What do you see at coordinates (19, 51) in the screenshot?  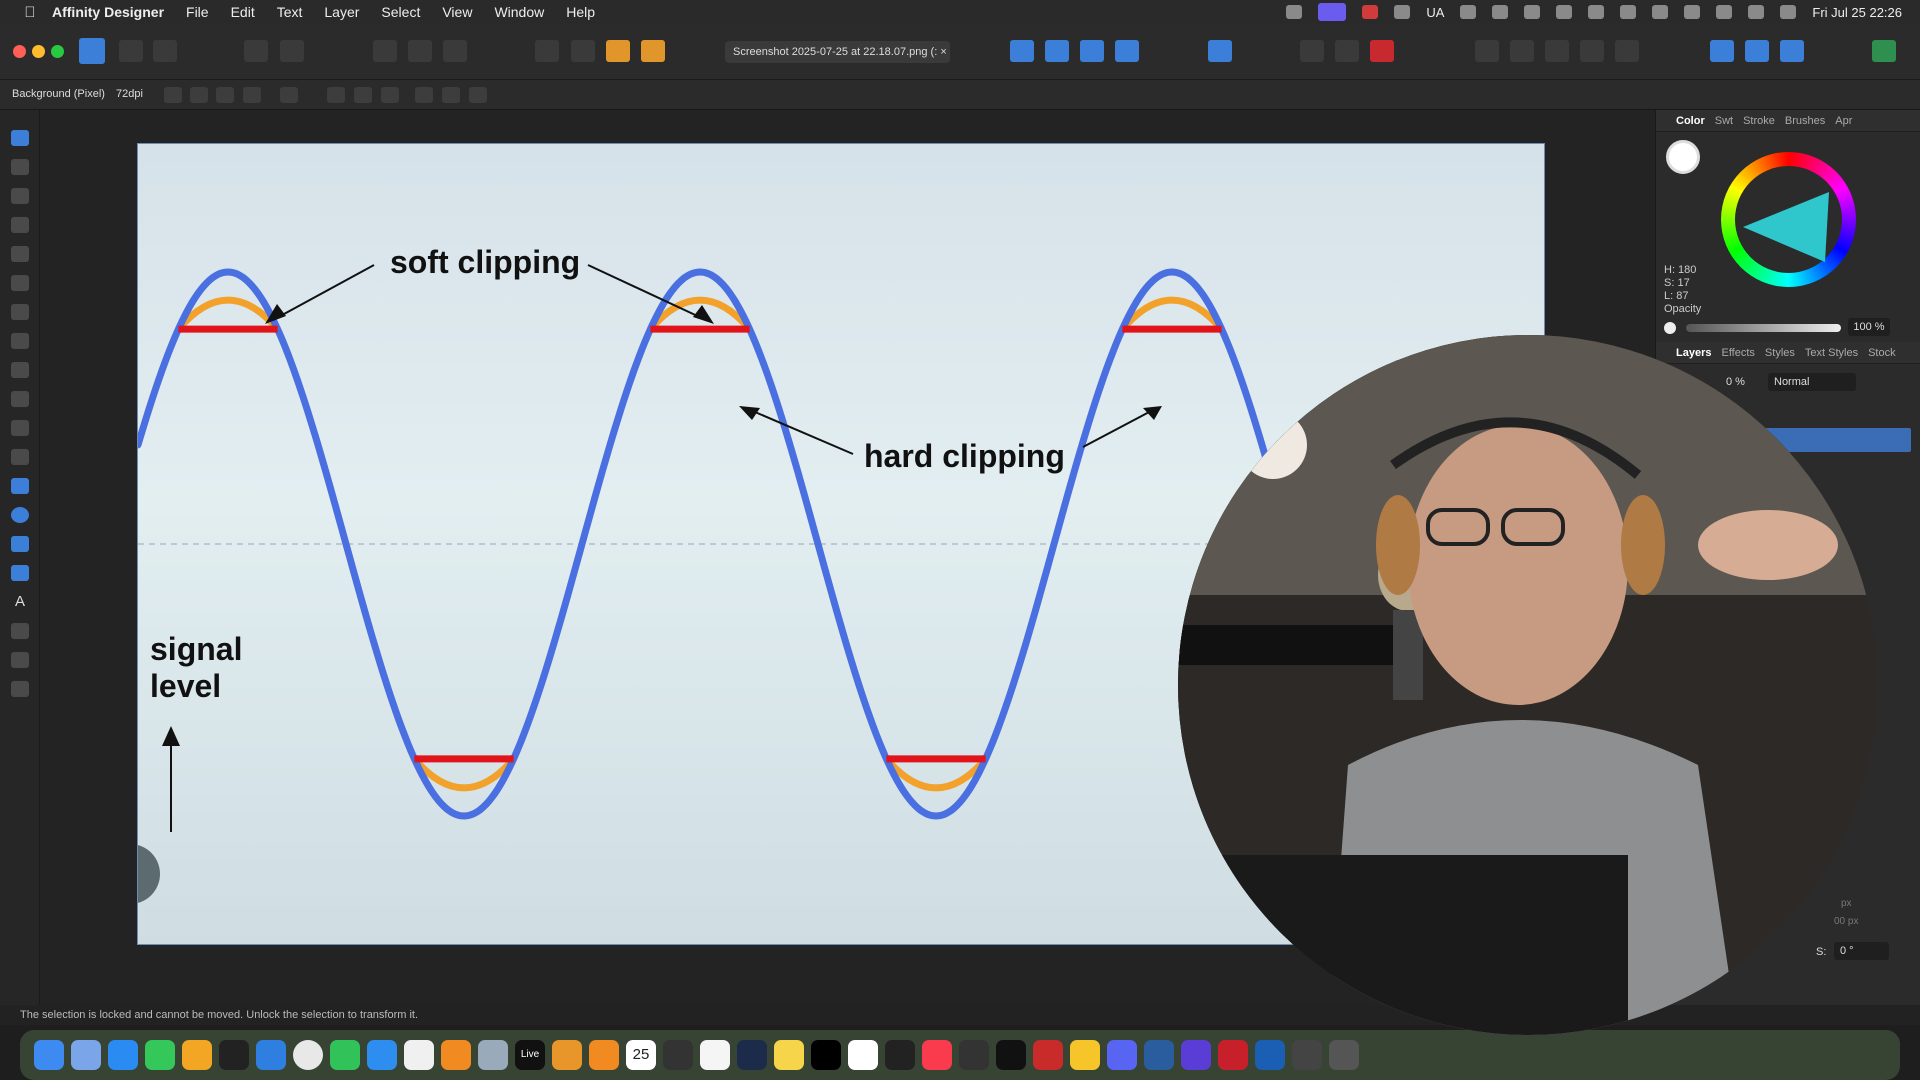 I see `close-window-button` at bounding box center [19, 51].